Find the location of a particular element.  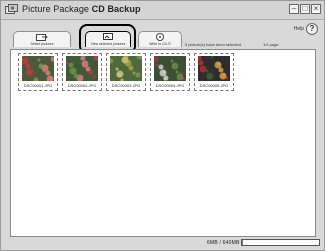

thumbnail-item: DSC00004.JPG is located at coordinates (170, 72).